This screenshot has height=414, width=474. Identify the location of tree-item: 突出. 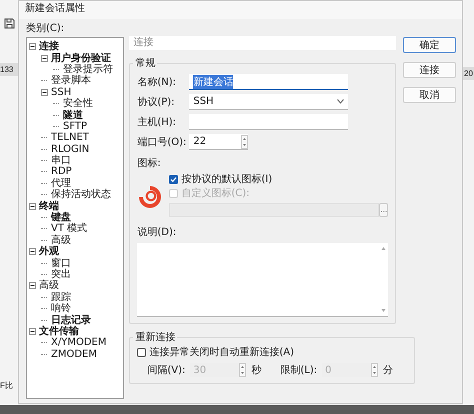
(61, 274).